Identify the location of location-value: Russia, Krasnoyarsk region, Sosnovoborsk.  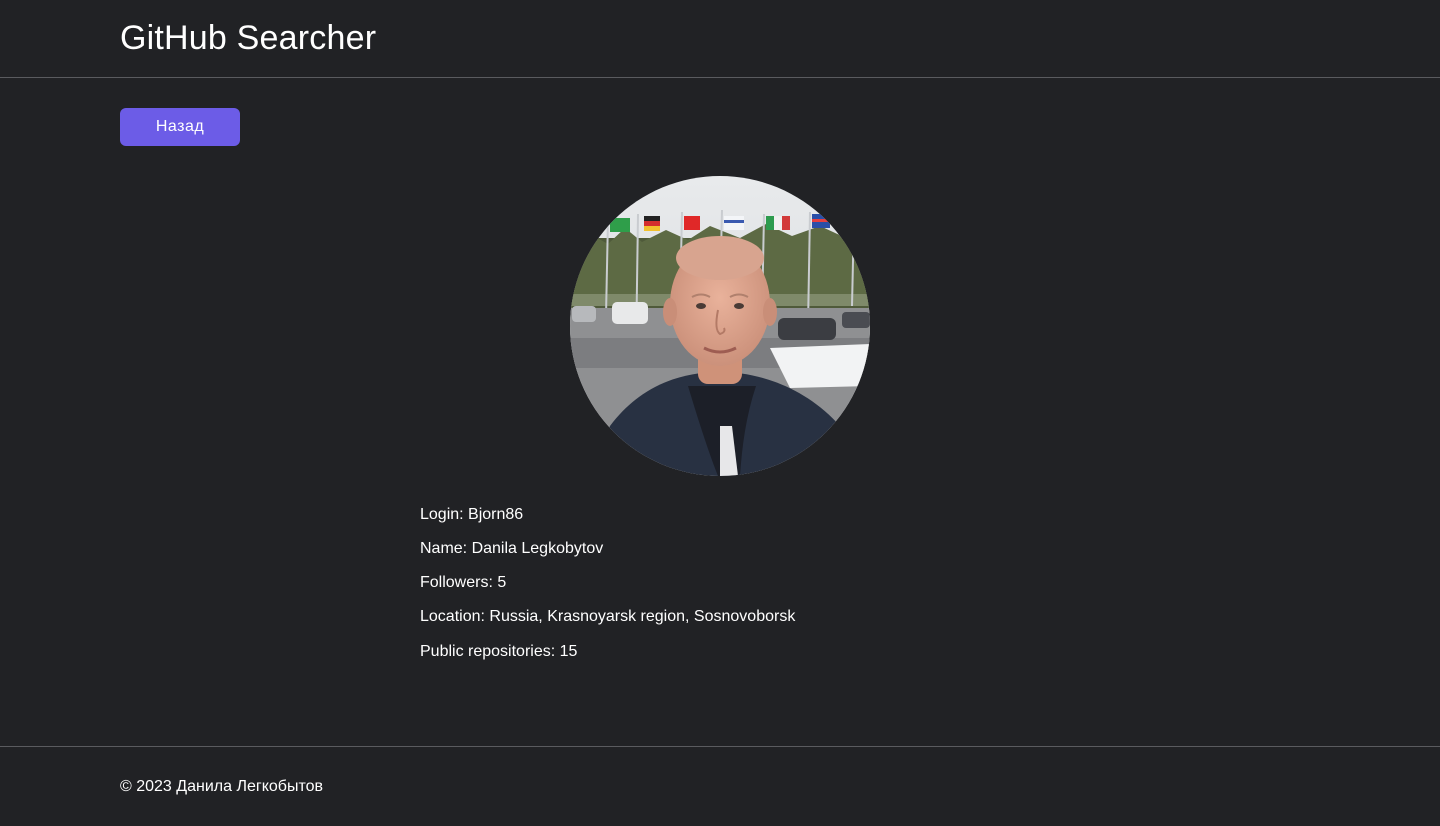
(642, 616).